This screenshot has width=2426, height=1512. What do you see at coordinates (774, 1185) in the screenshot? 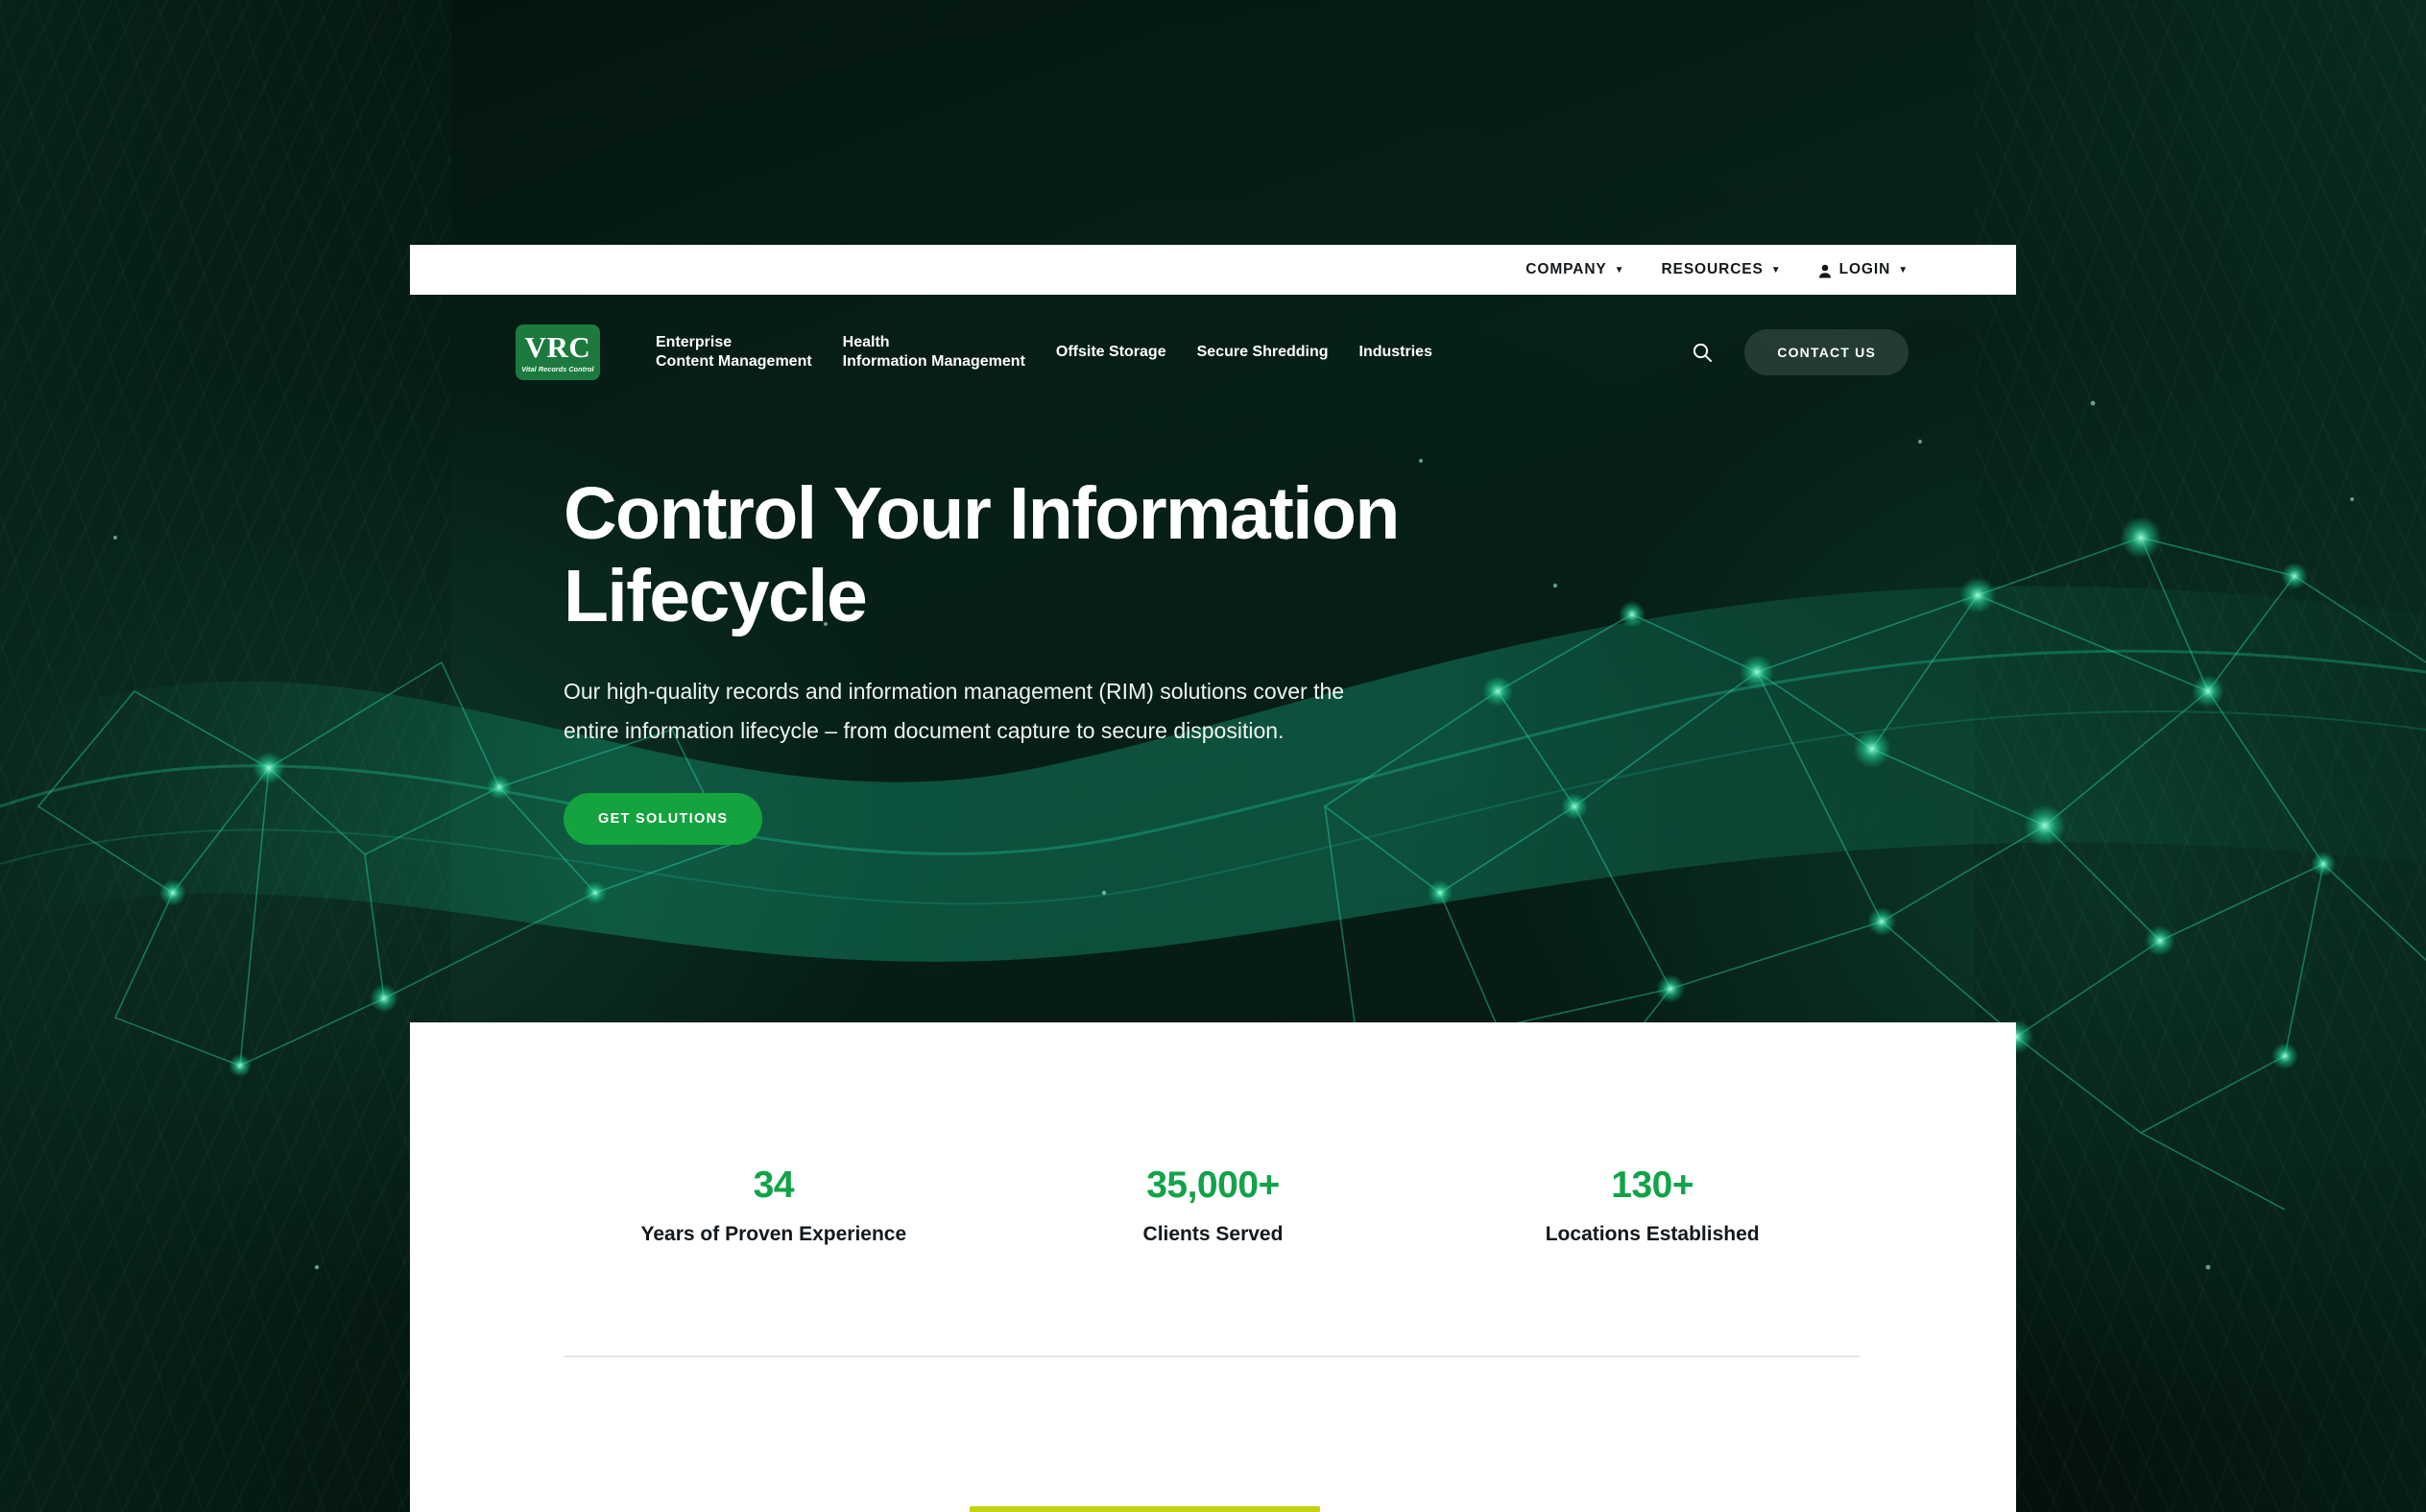
I see `stat-value: 34` at bounding box center [774, 1185].